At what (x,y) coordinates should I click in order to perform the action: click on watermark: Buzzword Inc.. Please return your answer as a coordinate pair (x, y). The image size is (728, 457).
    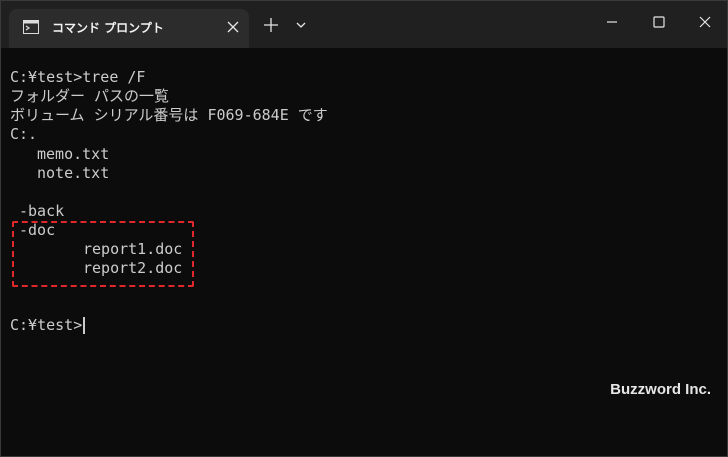
    Looking at the image, I should click on (660, 389).